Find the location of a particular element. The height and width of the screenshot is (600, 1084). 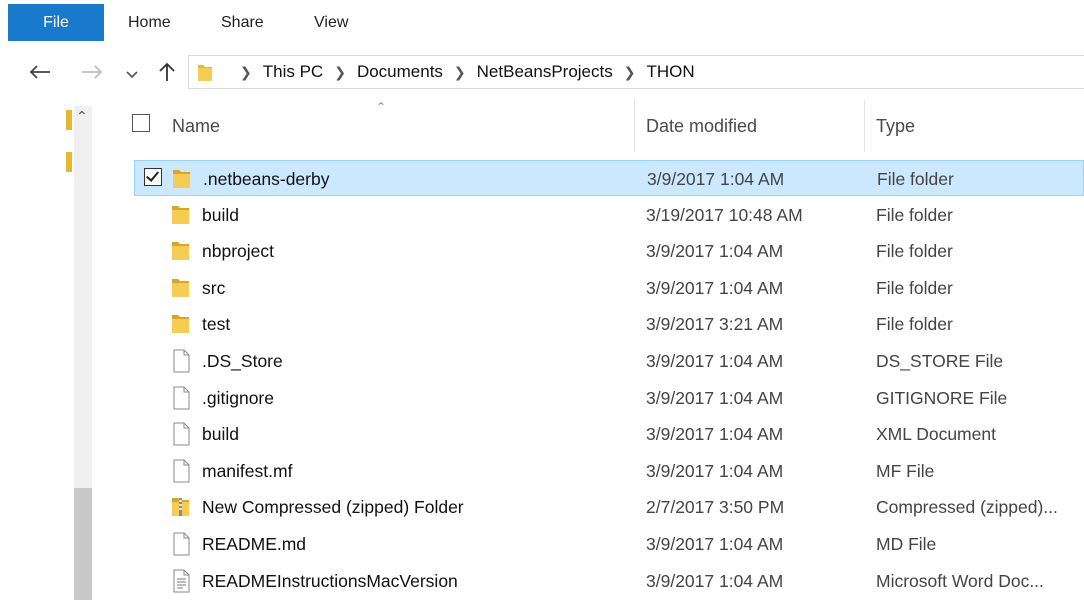

recent-locations-button is located at coordinates (132, 72).